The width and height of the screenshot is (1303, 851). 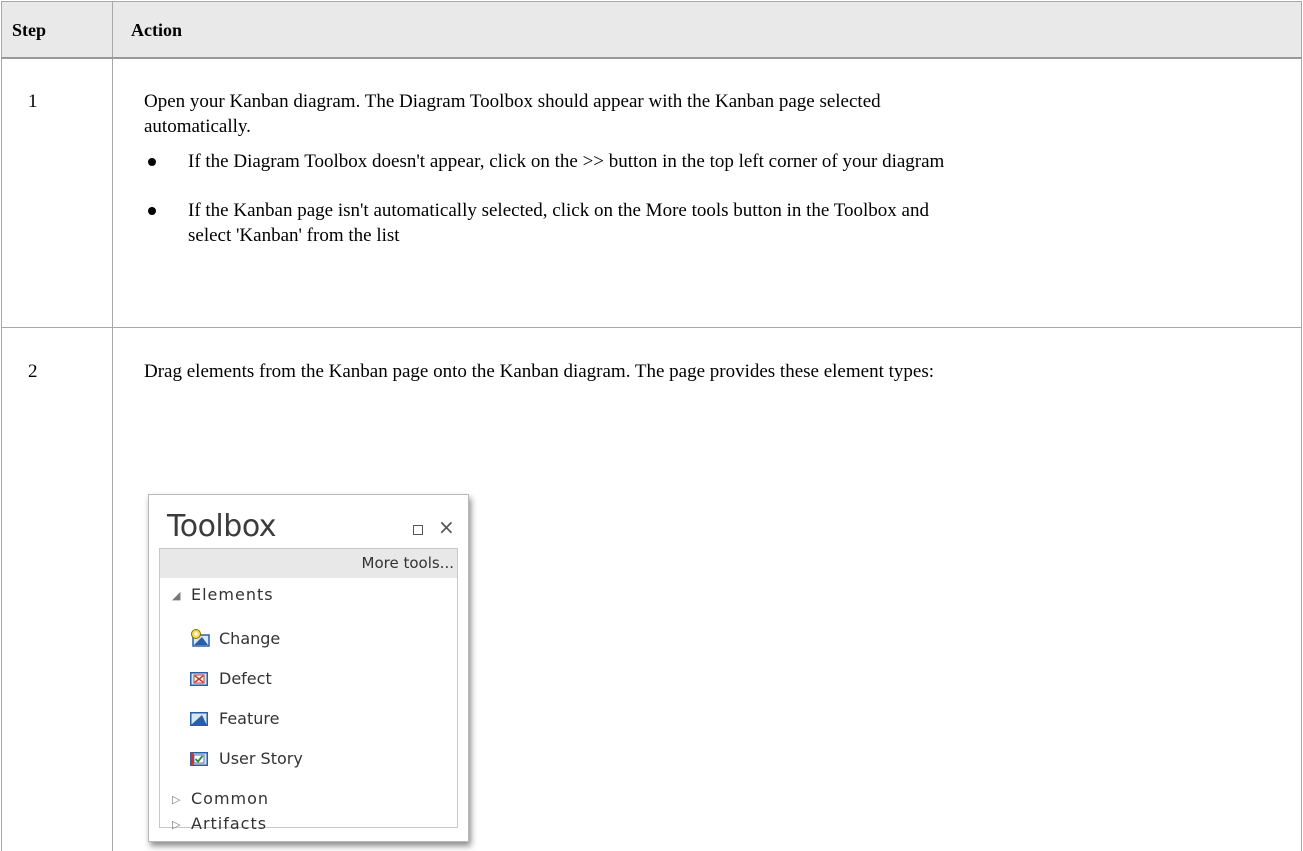 I want to click on user-story-icon, so click(x=199, y=759).